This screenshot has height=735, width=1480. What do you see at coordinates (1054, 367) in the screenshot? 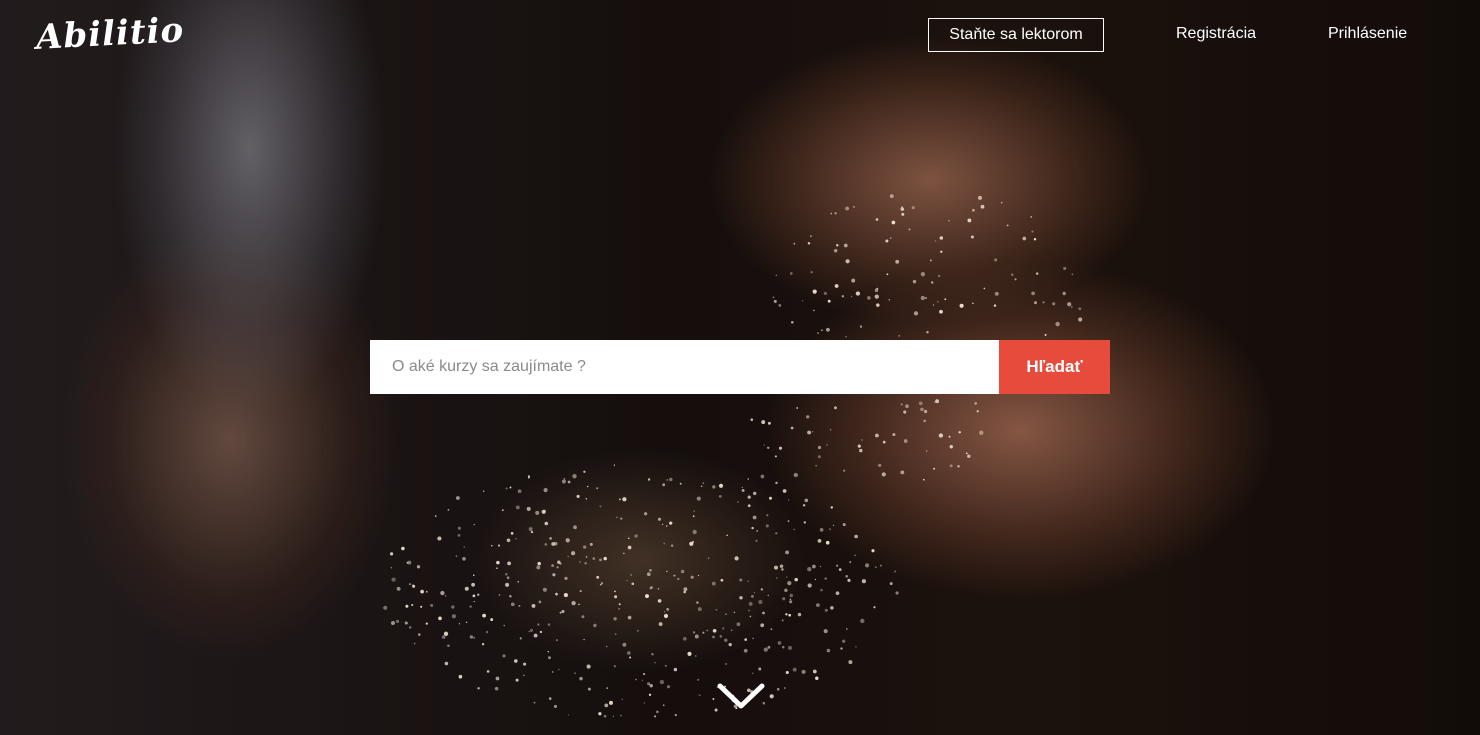
I see `search-button: Hľadať` at bounding box center [1054, 367].